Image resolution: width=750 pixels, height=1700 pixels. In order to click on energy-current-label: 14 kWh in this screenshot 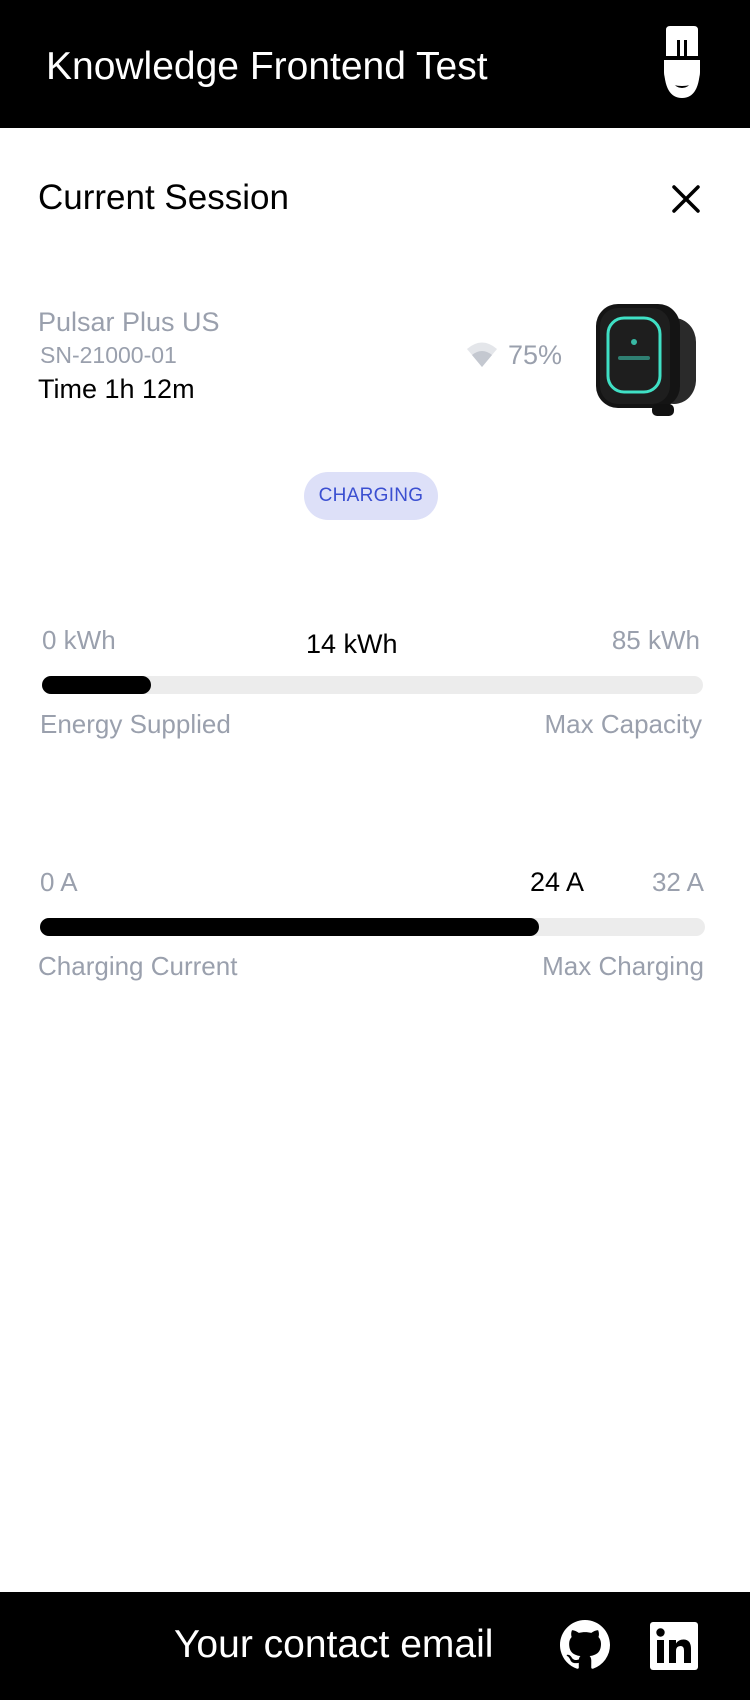, I will do `click(352, 644)`.